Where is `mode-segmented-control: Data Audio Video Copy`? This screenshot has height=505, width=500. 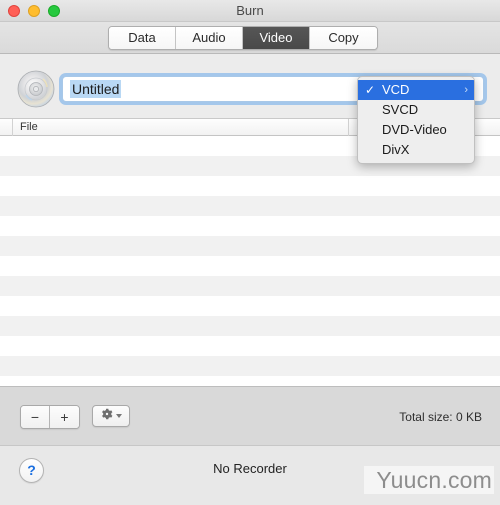 mode-segmented-control: Data Audio Video Copy is located at coordinates (243, 38).